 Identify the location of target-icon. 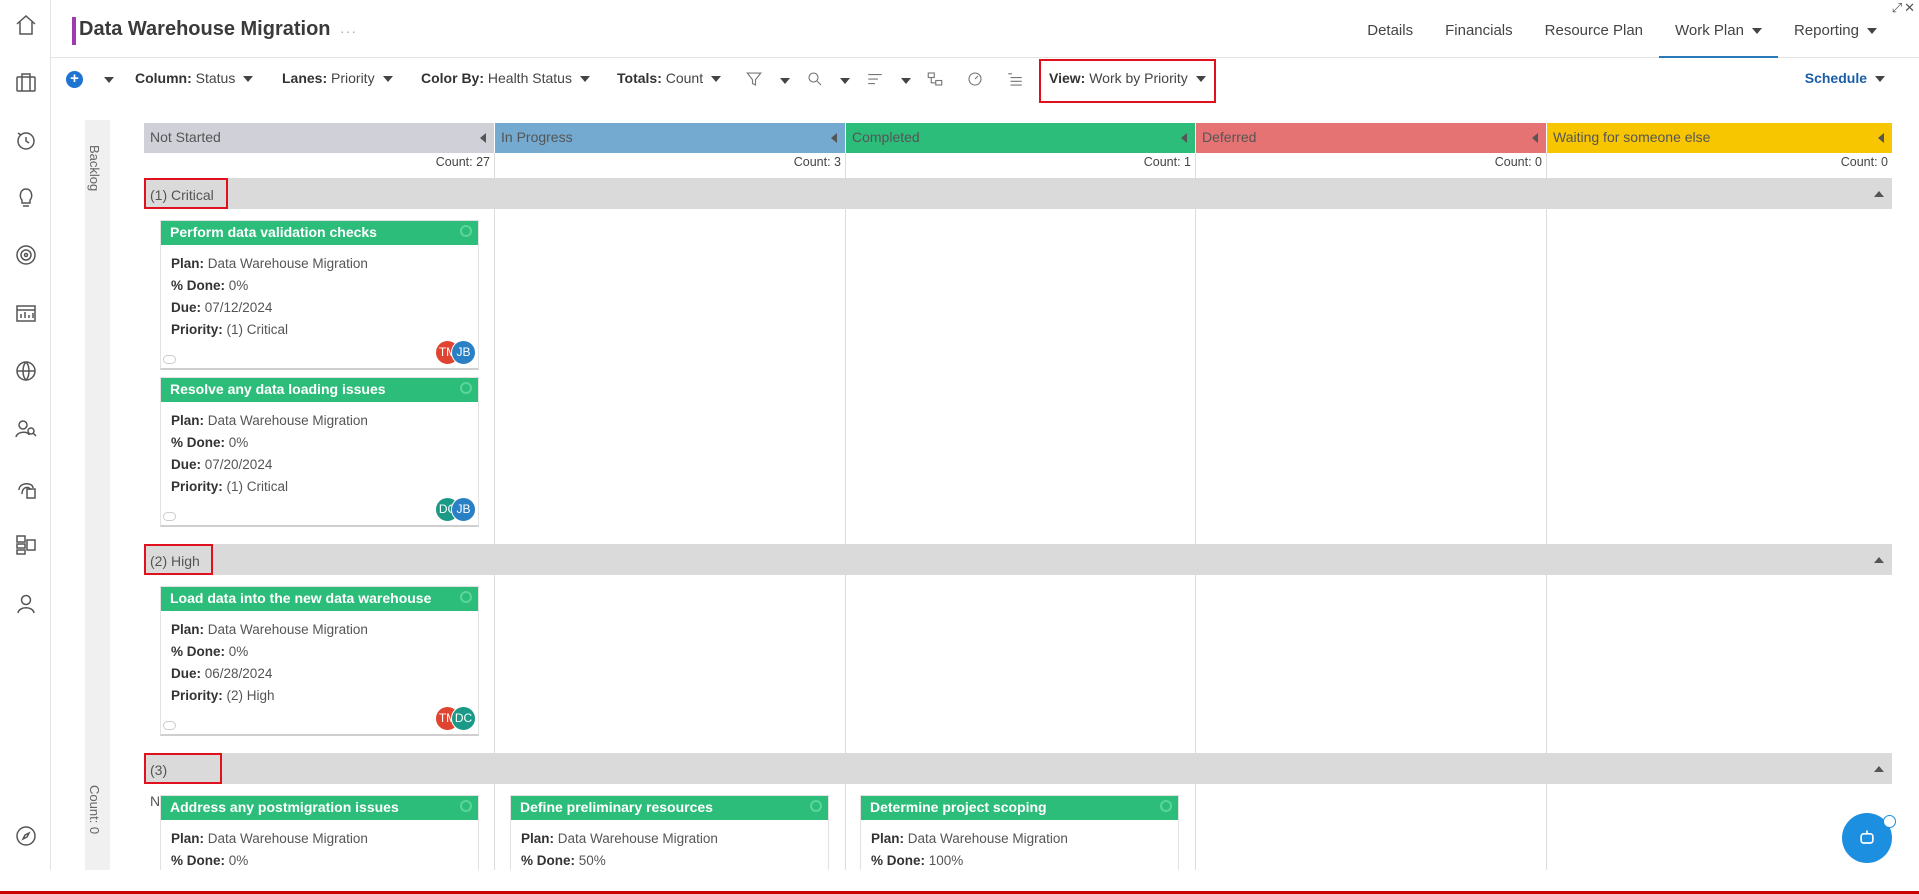
(25, 254).